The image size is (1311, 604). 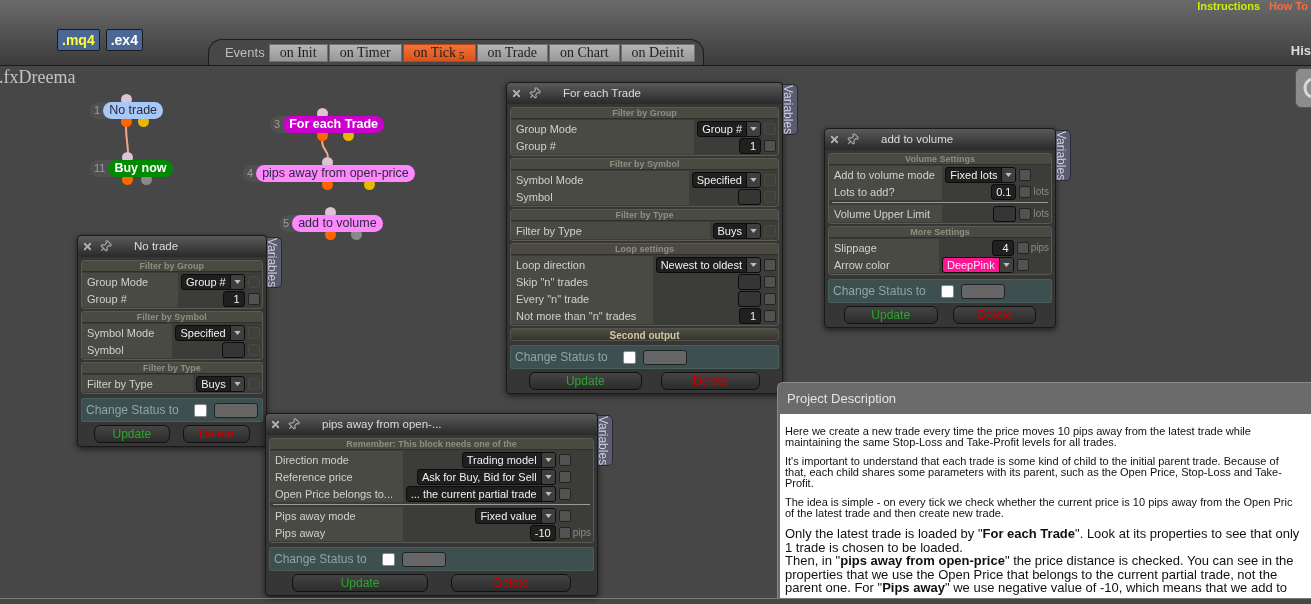 I want to click on event-tab: on Init, so click(x=298, y=52).